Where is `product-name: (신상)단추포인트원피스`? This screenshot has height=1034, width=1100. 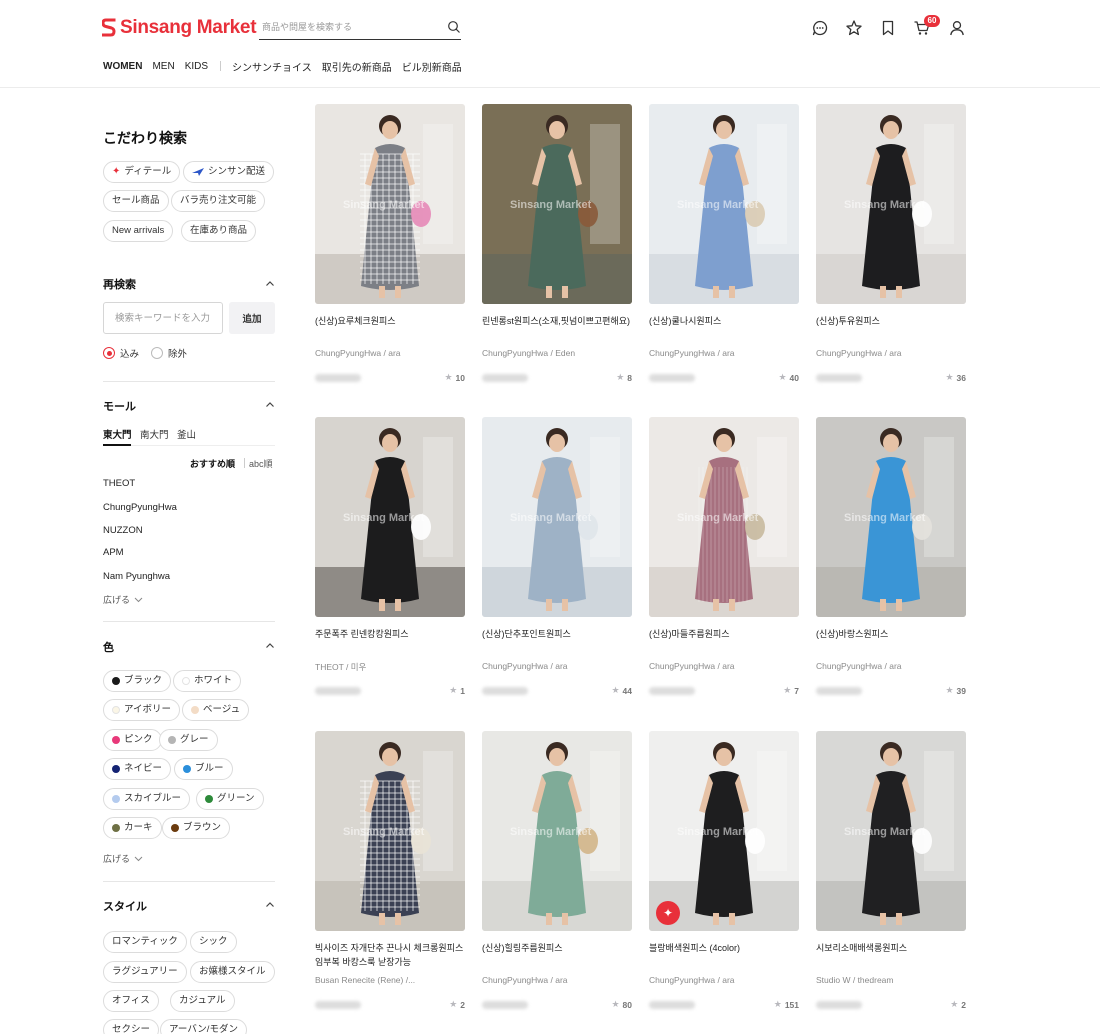 product-name: (신상)단추포인트원피스 is located at coordinates (557, 634).